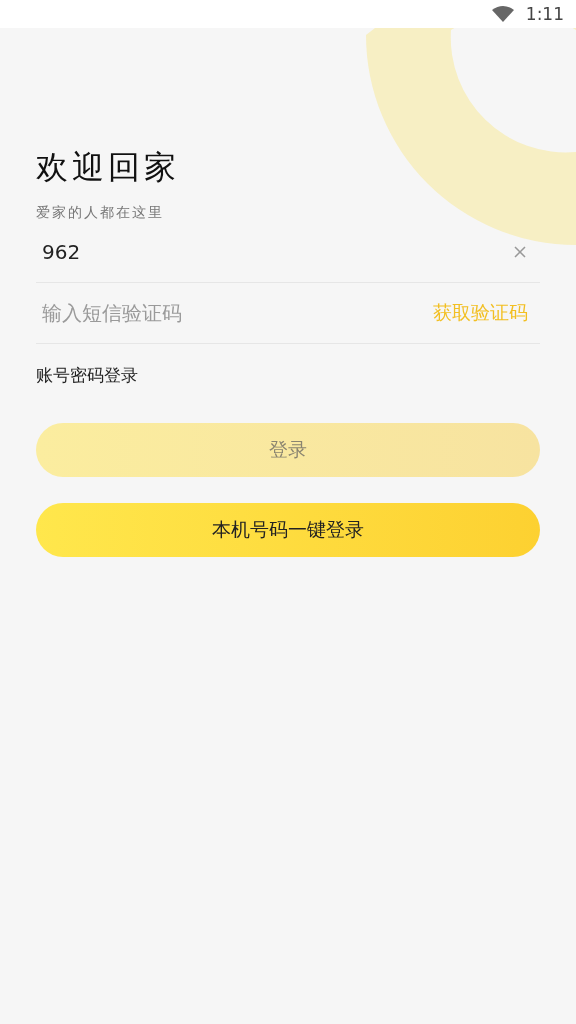 The width and height of the screenshot is (576, 1024). What do you see at coordinates (544, 14) in the screenshot?
I see `status-time: 1:11` at bounding box center [544, 14].